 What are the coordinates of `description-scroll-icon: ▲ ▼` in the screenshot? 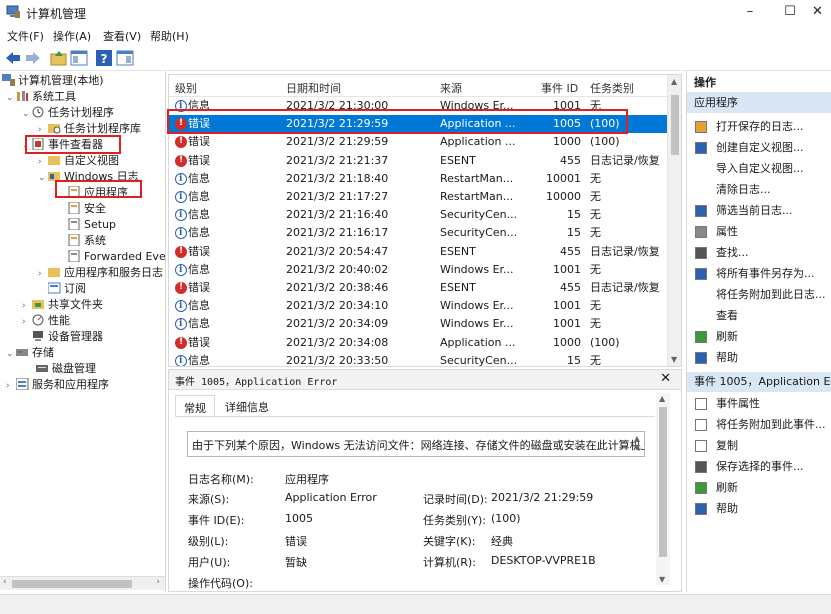 It's located at (637, 443).